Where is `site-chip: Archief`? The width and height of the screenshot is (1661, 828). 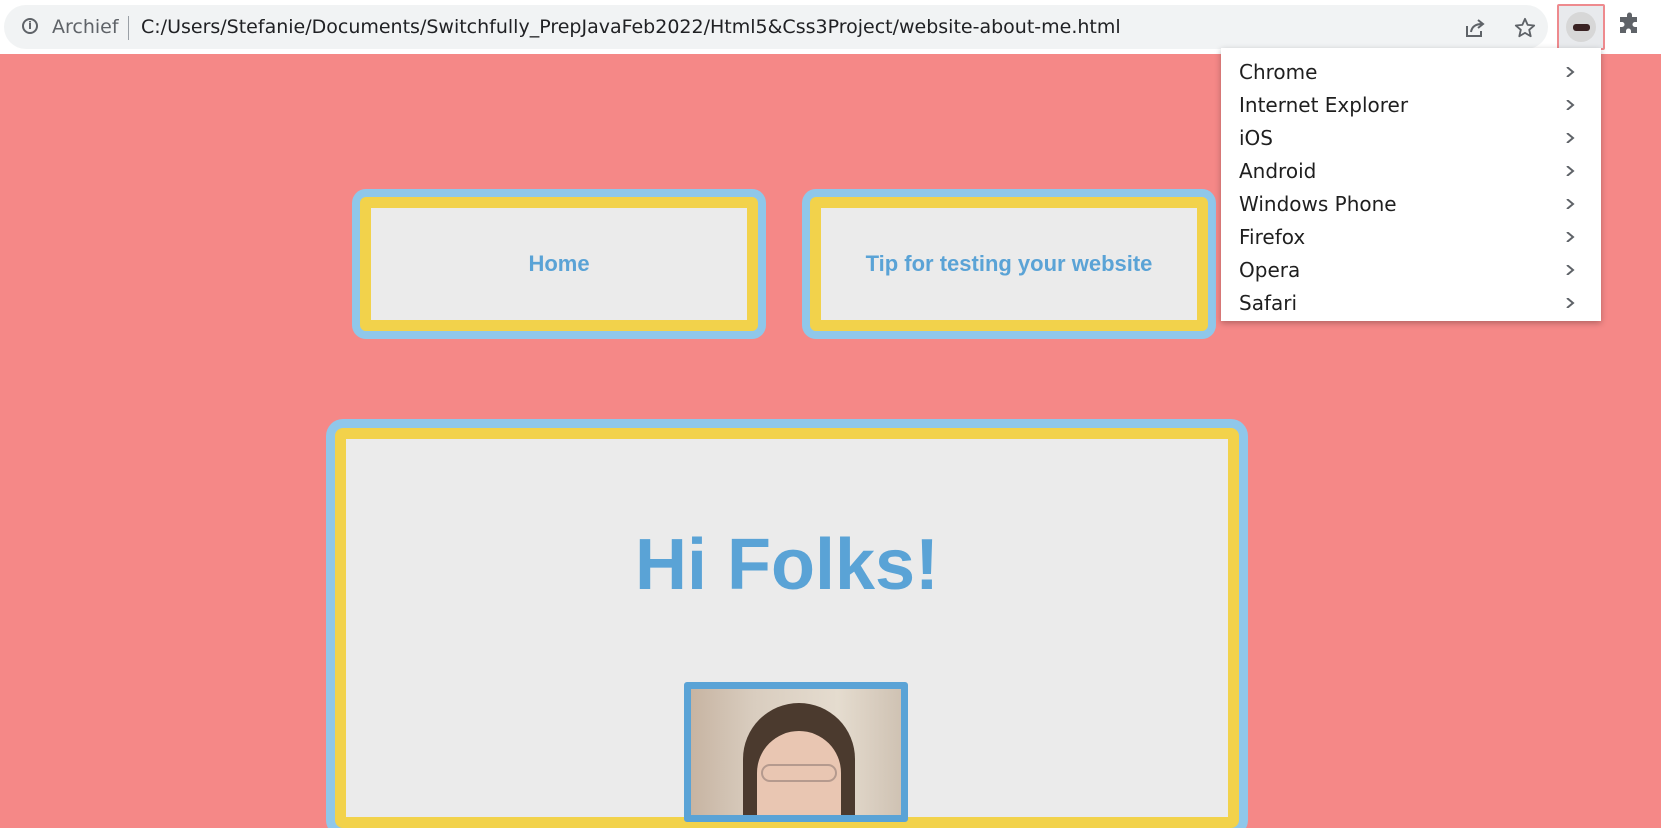 site-chip: Archief is located at coordinates (85, 27).